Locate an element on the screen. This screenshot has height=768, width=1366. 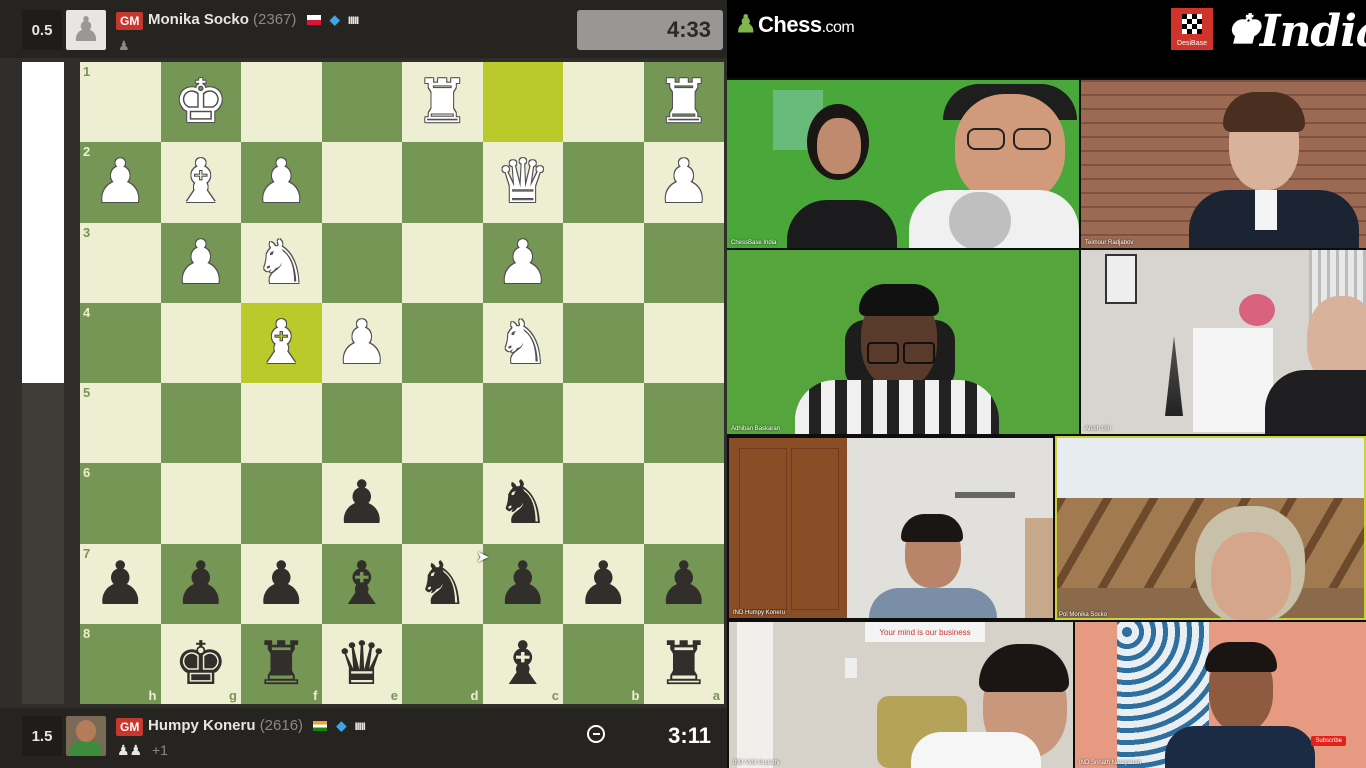
board-square-e8: e ♛ is located at coordinates (361, 663).